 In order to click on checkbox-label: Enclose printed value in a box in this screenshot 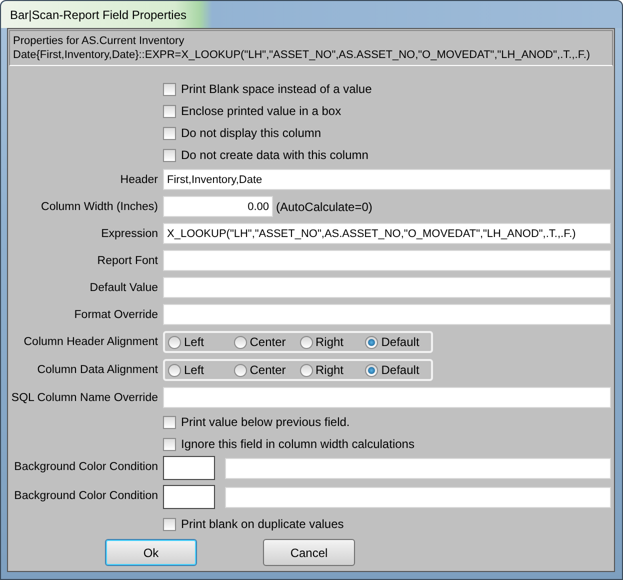, I will do `click(261, 111)`.